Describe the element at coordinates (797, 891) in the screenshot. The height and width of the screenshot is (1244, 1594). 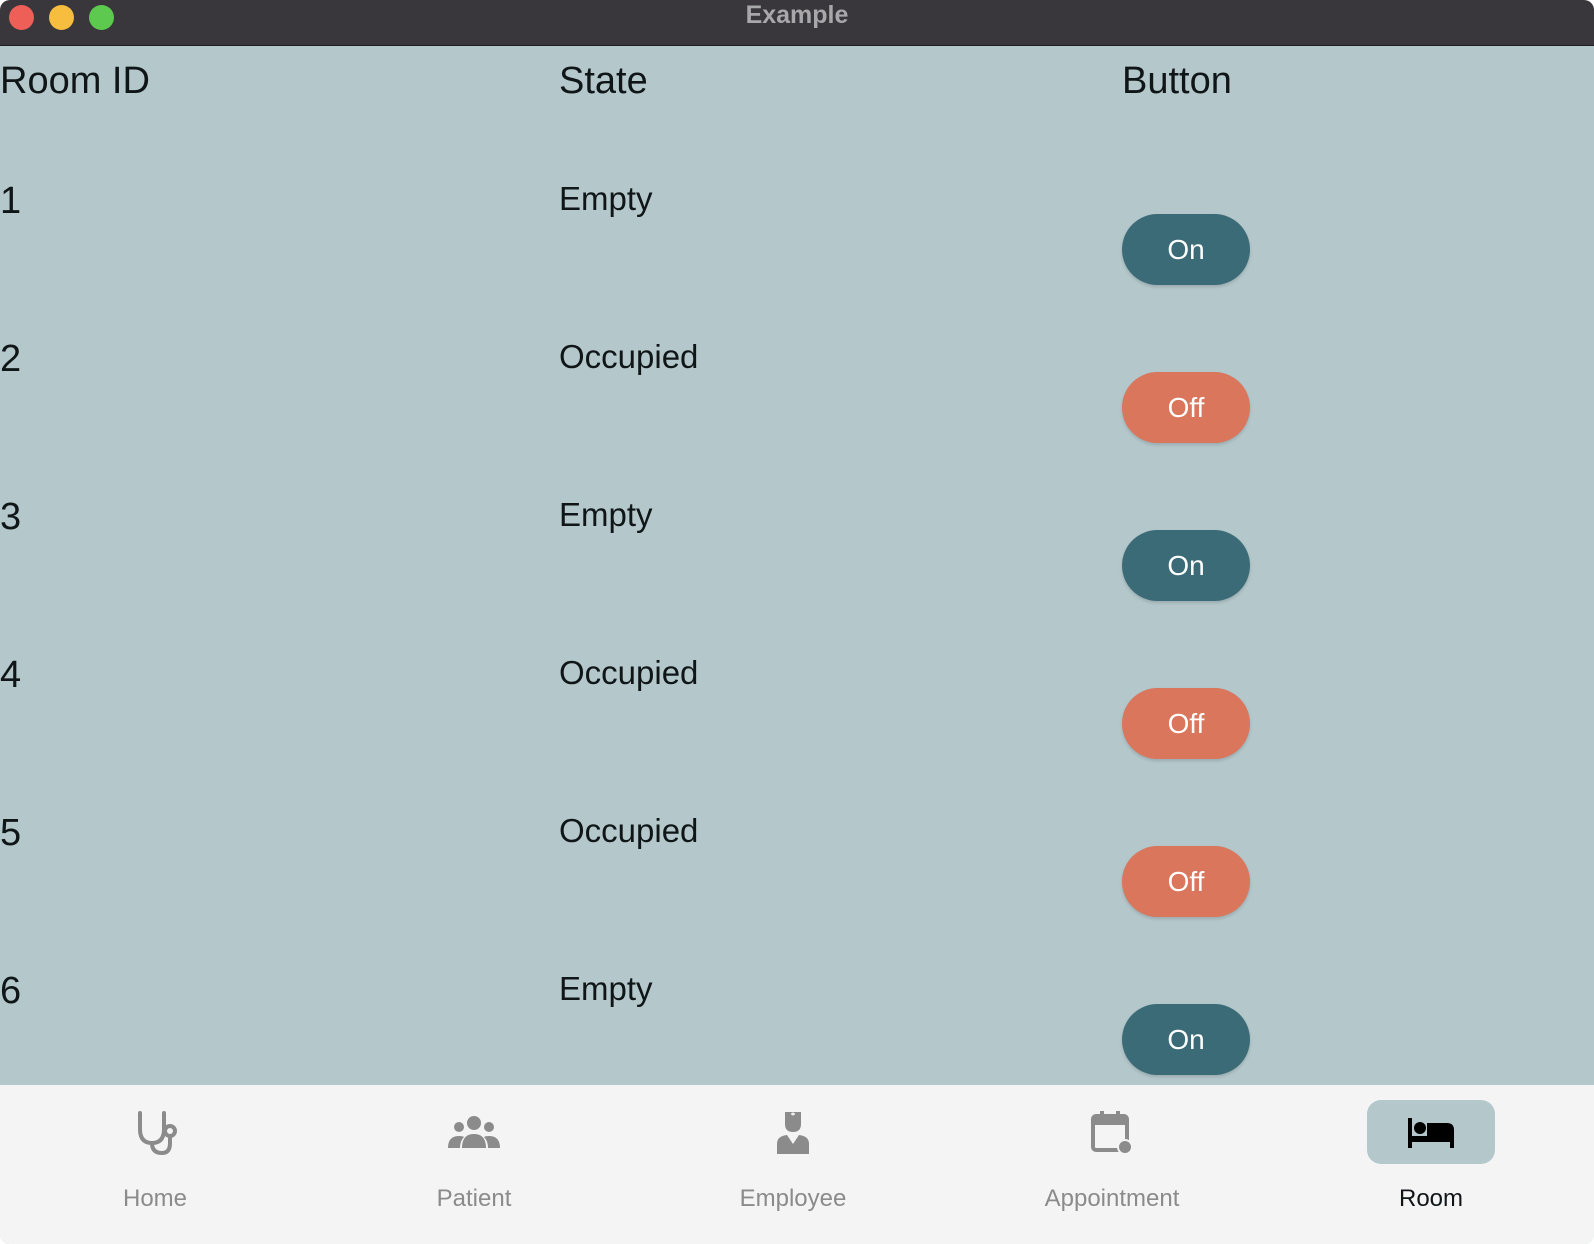
I see `table-row: 5 Occupied Off` at that location.